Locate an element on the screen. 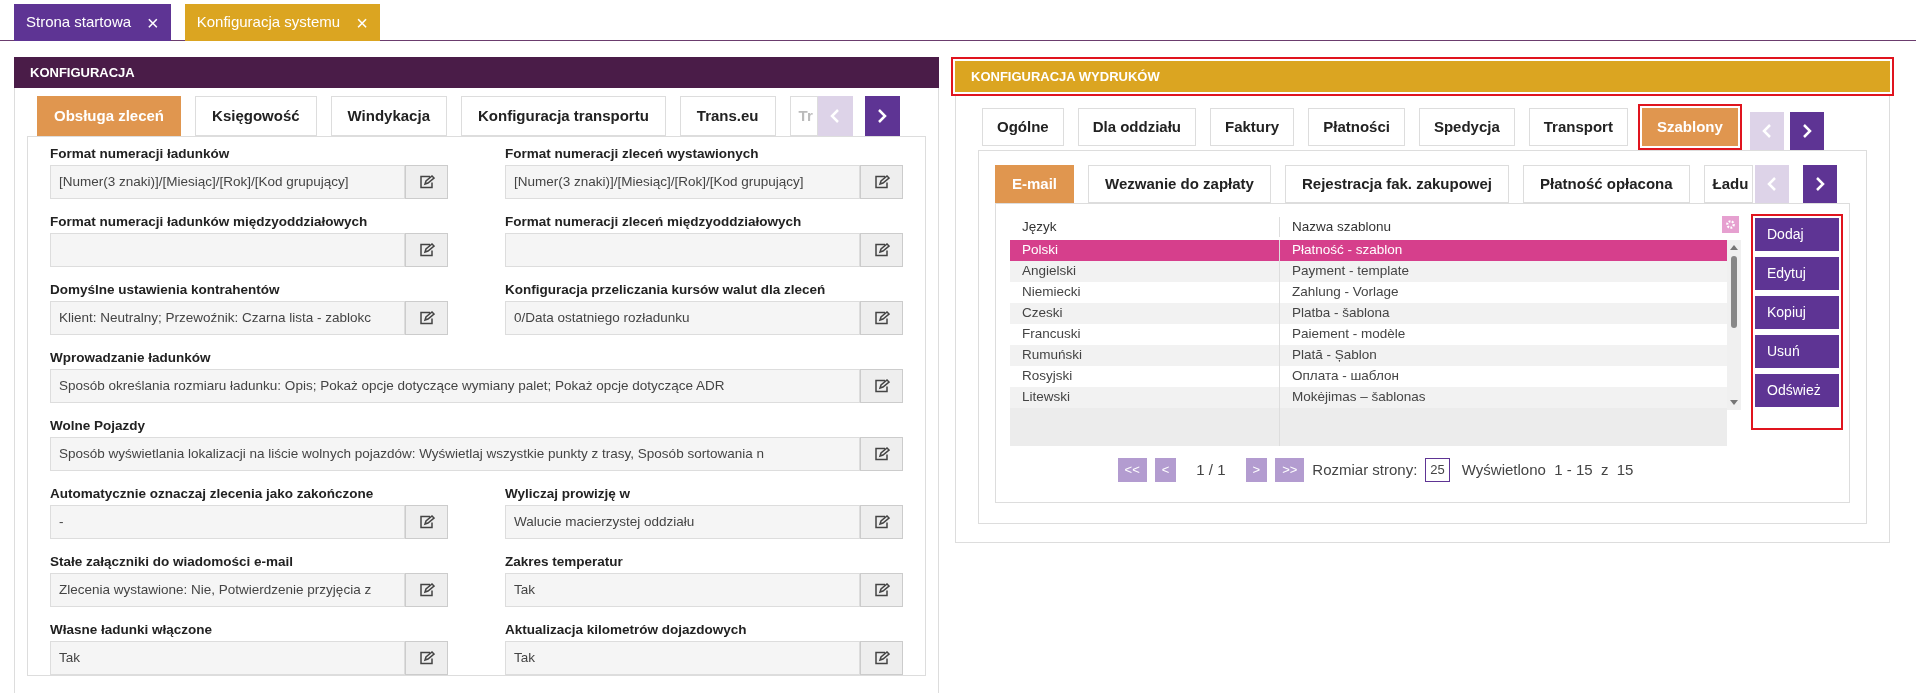 The width and height of the screenshot is (1916, 693). tab: Trans.eu is located at coordinates (727, 116).